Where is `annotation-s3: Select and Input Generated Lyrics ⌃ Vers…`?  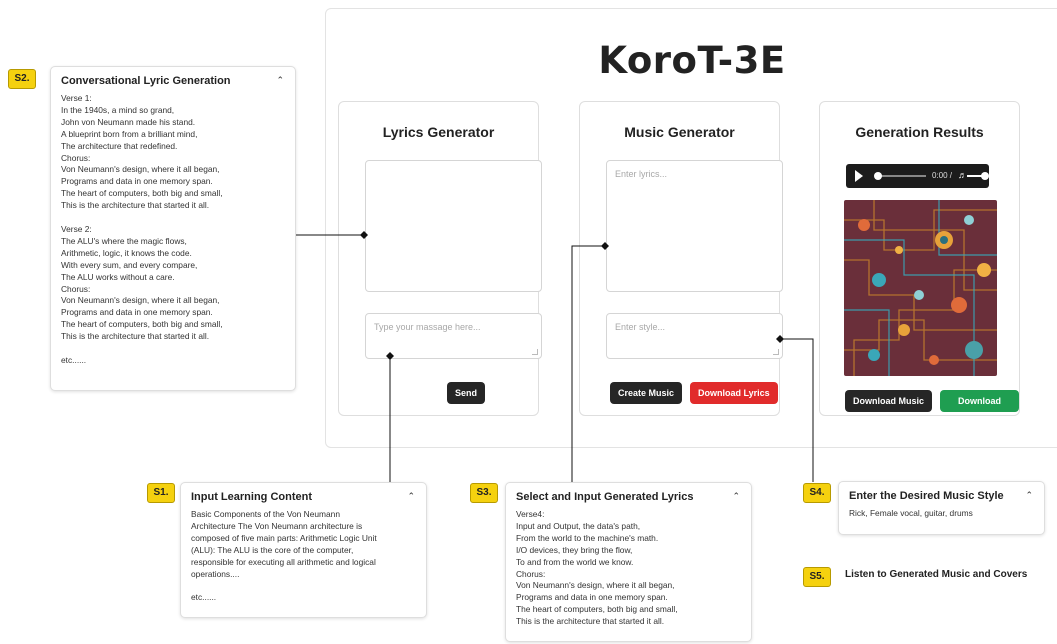
annotation-s3: Select and Input Generated Lyrics ⌃ Vers… is located at coordinates (628, 562).